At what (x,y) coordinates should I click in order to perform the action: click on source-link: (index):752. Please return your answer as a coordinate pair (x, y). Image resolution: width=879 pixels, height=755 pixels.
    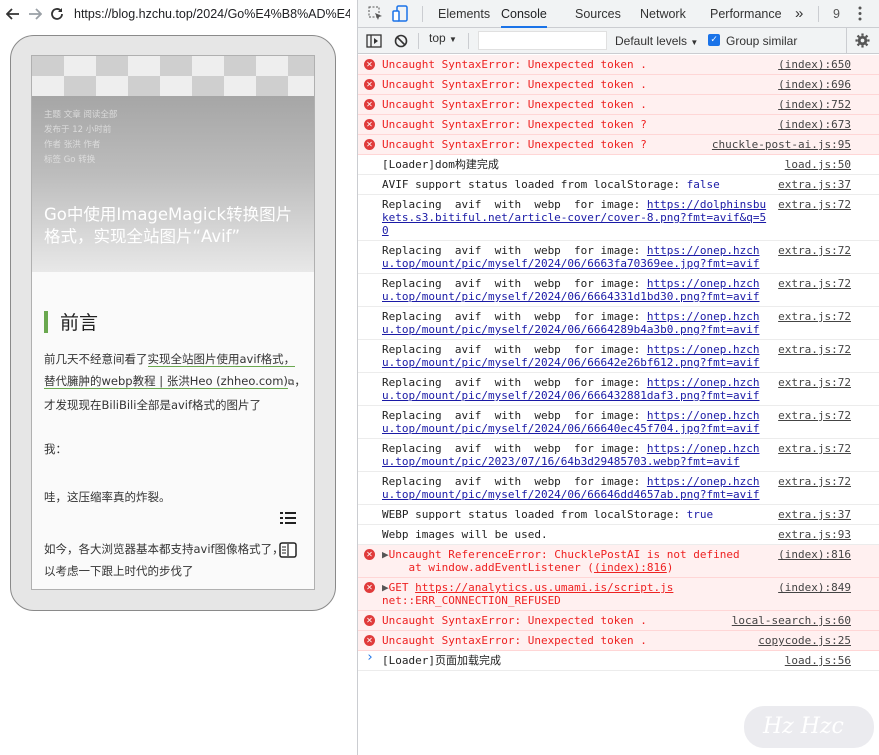
    Looking at the image, I should click on (814, 104).